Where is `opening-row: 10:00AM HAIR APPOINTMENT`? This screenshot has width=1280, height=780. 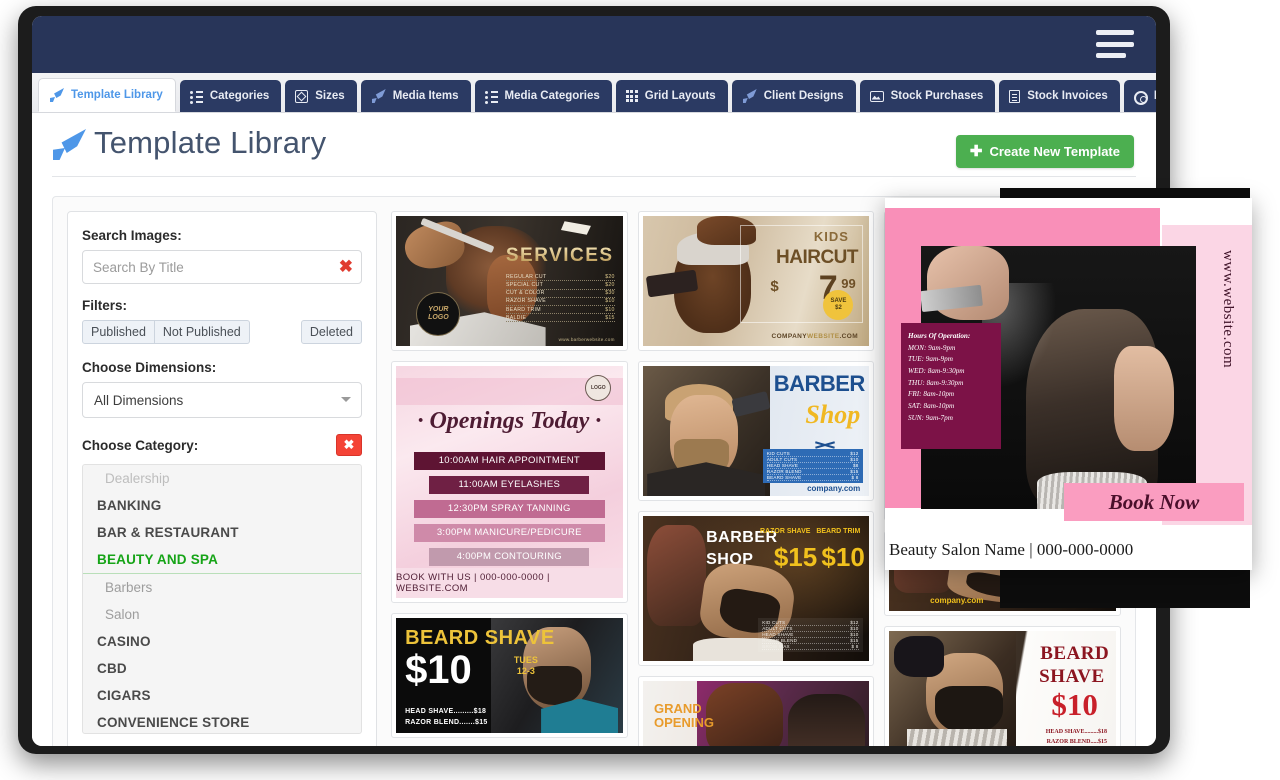 opening-row: 10:00AM HAIR APPOINTMENT is located at coordinates (509, 460).